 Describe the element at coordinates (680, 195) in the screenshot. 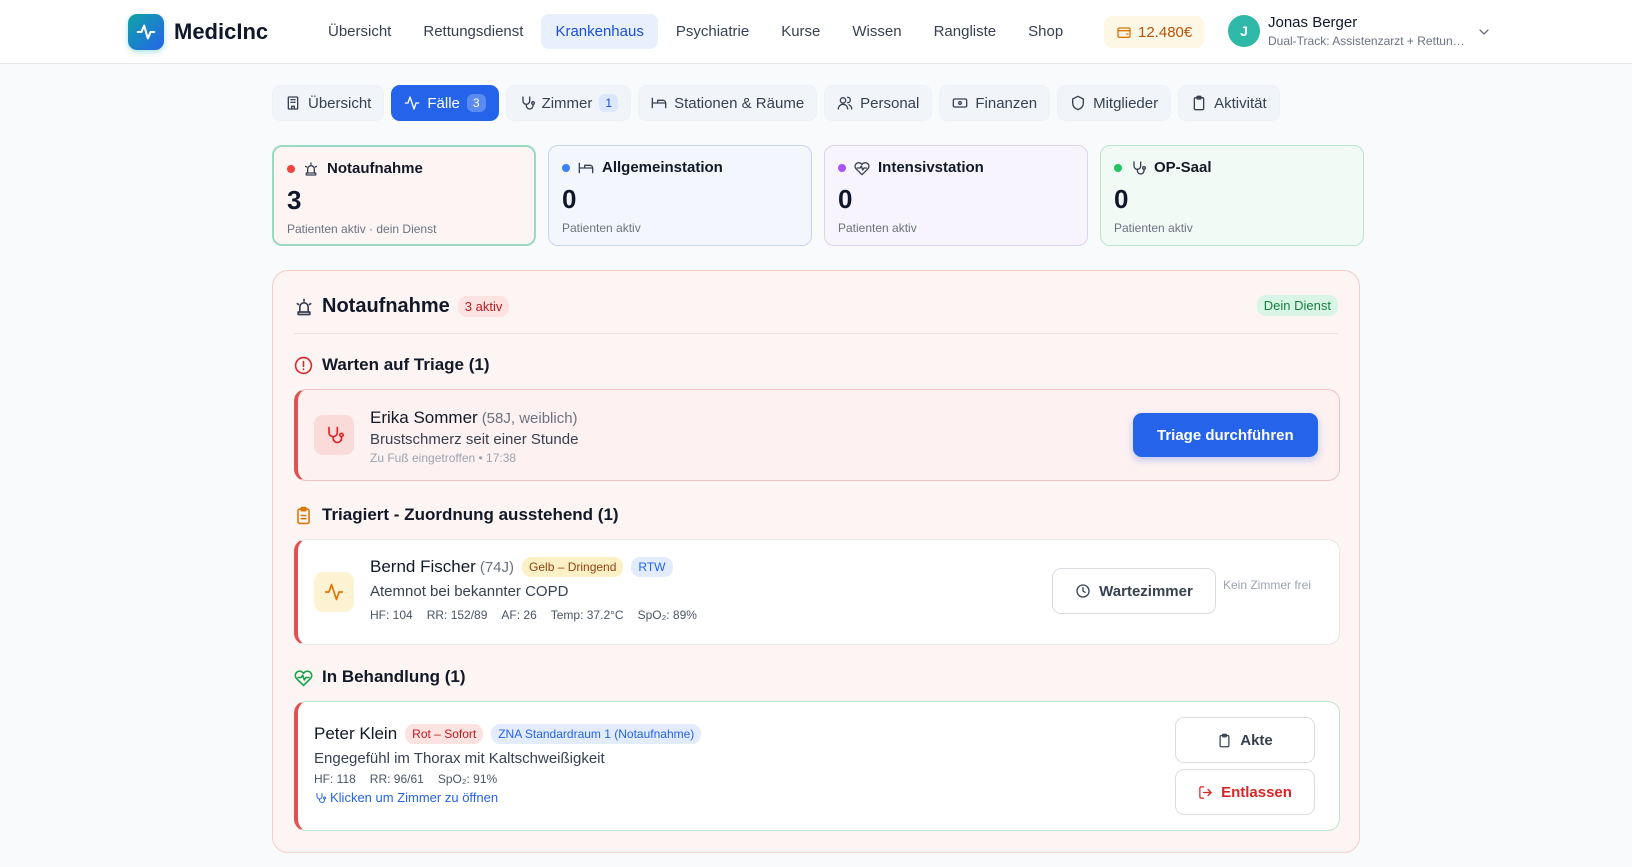

I see `station-card-allgemeinstation: Allgemeinstation 0 Patienten aktiv` at that location.